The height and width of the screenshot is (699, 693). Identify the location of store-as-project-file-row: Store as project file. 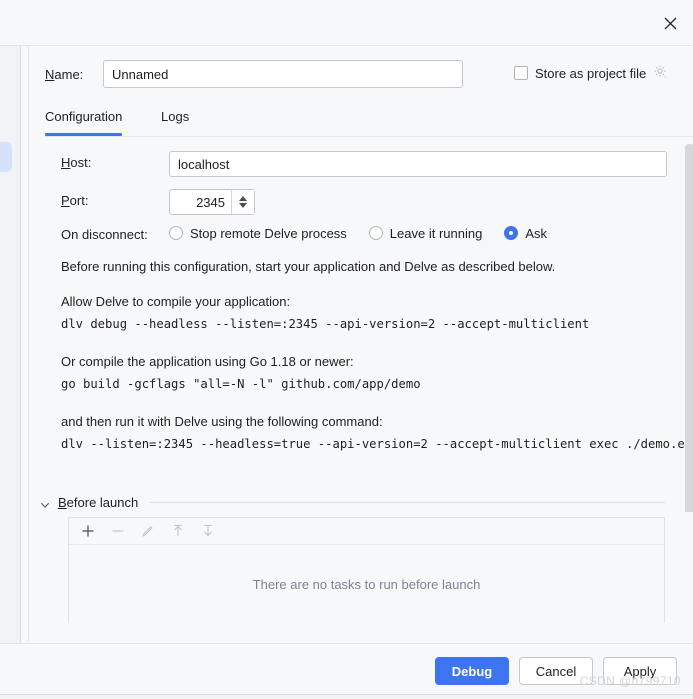
(591, 73).